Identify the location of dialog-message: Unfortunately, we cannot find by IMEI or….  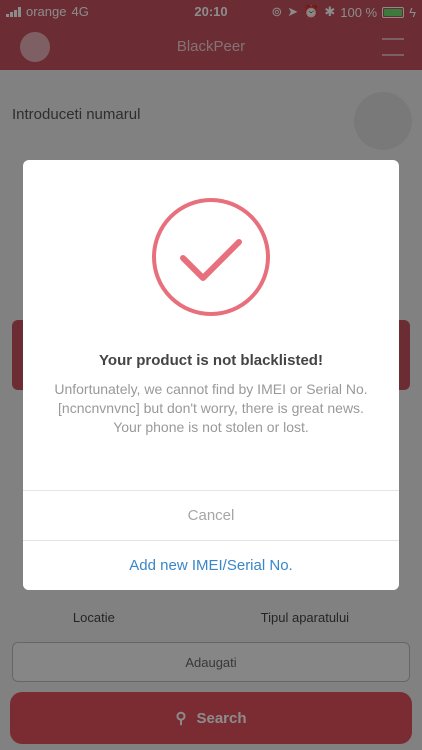
(211, 408).